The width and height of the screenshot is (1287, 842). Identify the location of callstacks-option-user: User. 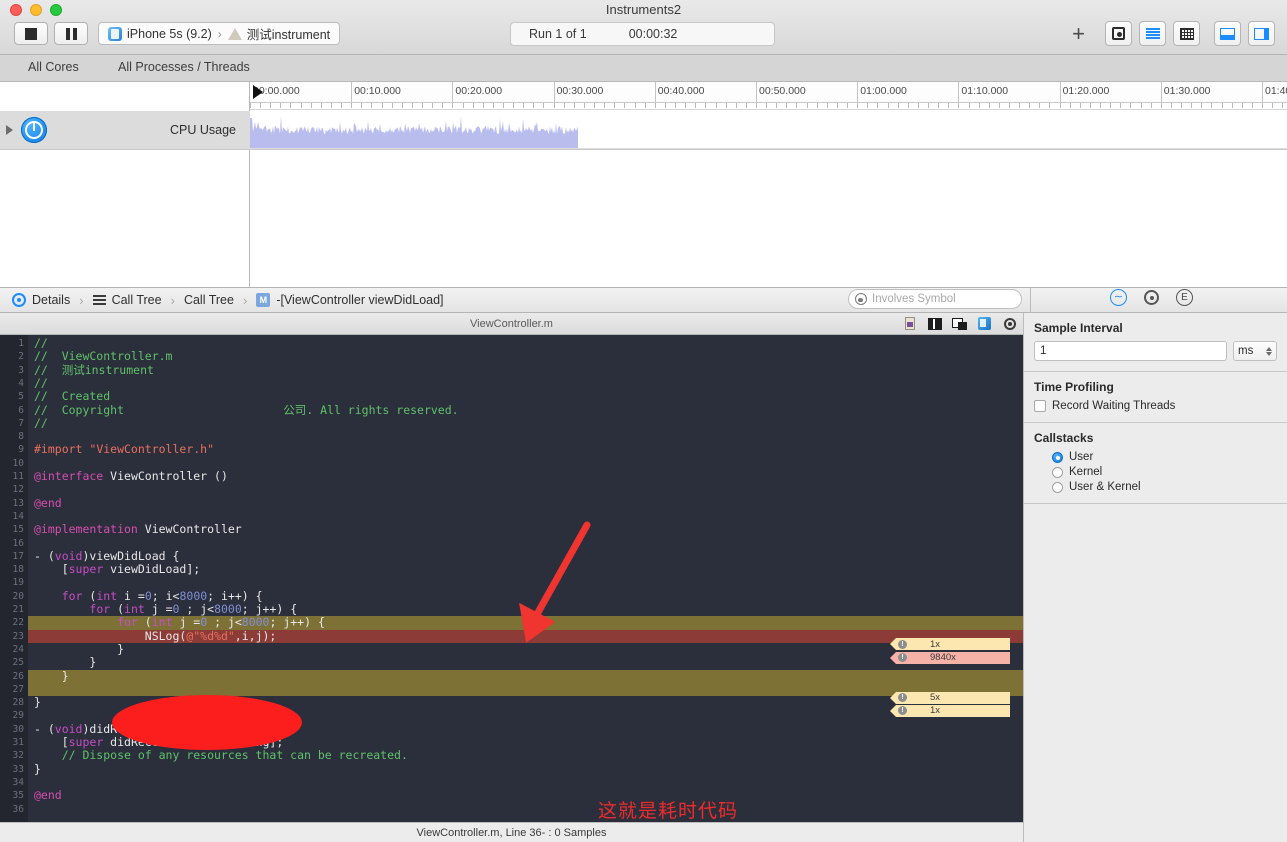
(1164, 457).